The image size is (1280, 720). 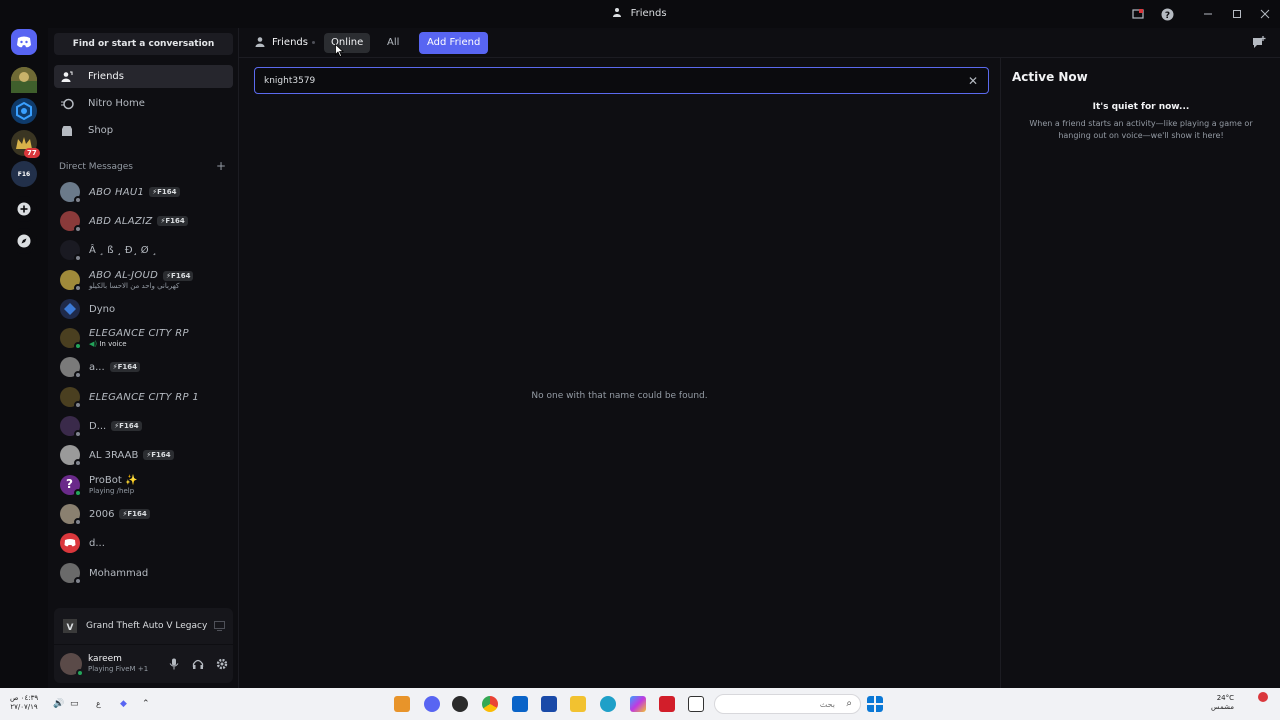 I want to click on dm-item: ELEGANCE CITY RP ◀) In voice, so click(x=143, y=338).